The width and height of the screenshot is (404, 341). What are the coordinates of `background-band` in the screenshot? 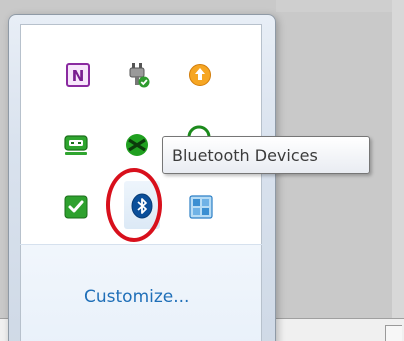 It's located at (340, 6).